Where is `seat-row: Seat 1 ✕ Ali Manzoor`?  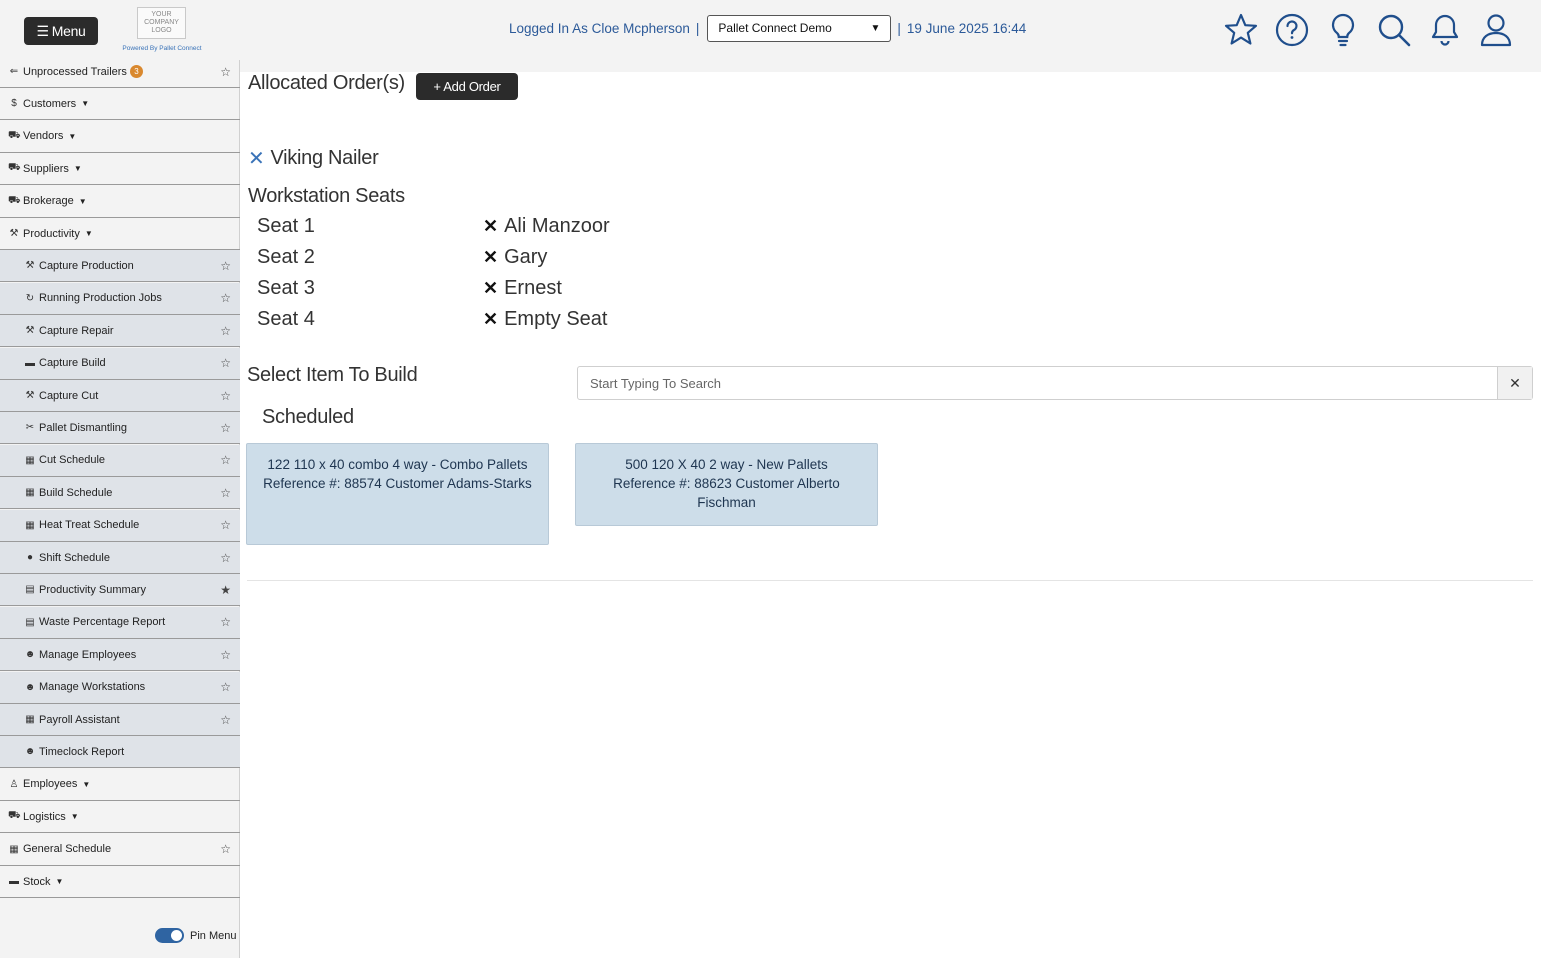
seat-row: Seat 1 ✕ Ali Manzoor is located at coordinates (507, 229).